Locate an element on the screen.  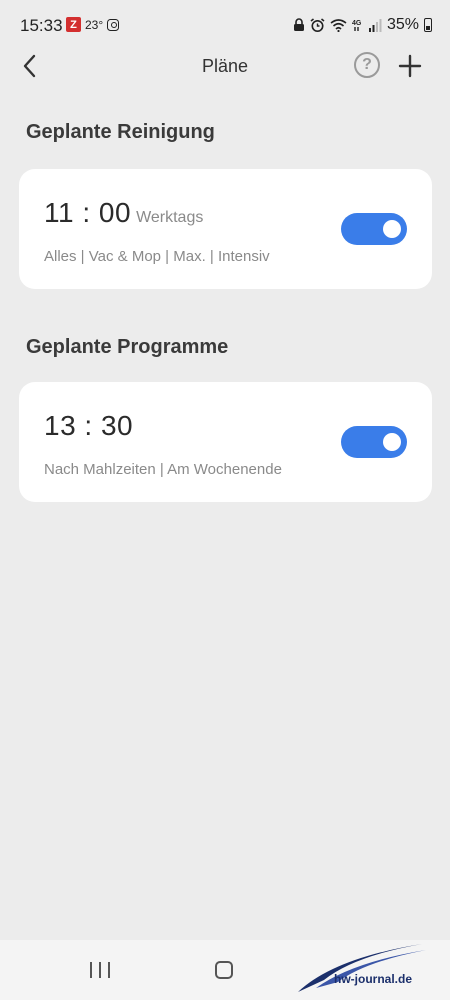
signal-4g-icon: 4G is located at coordinates (357, 25).